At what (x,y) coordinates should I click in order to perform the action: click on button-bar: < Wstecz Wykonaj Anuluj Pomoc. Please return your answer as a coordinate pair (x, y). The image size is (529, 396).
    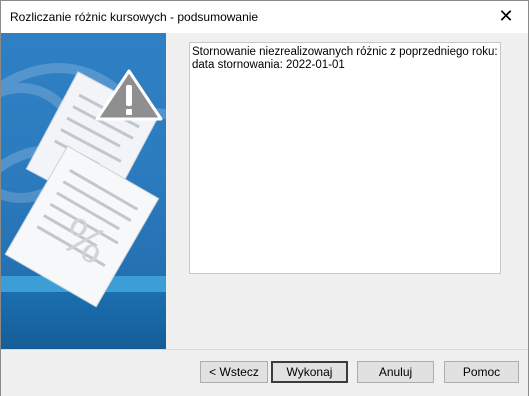
    Looking at the image, I should click on (264, 372).